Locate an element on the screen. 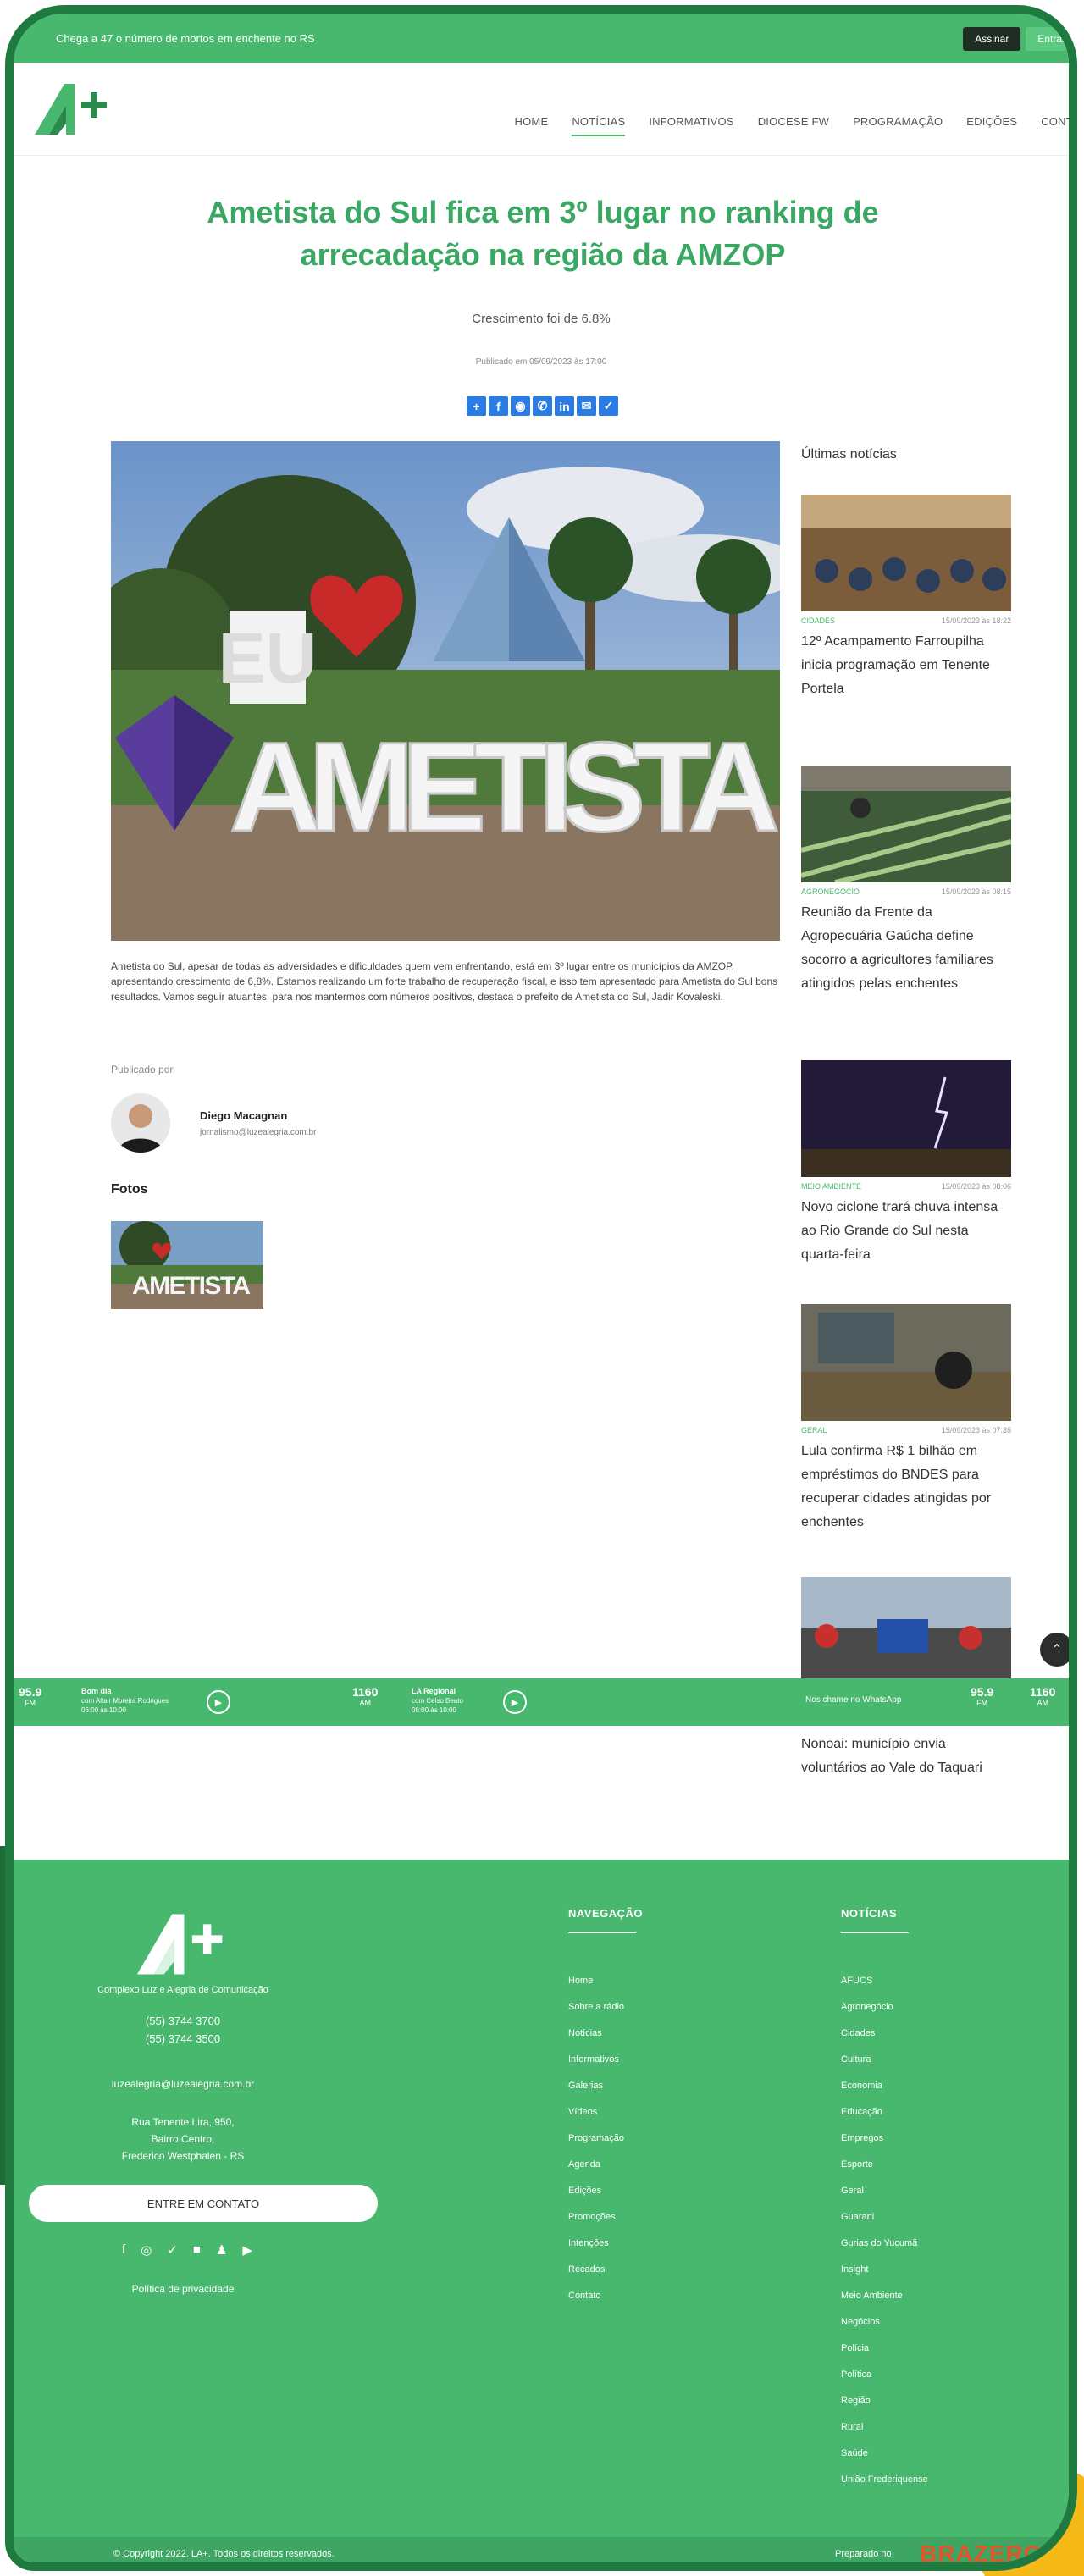 This screenshot has width=1084, height=2576. footer-news-link: Gurias do Yucumã is located at coordinates (884, 2244).